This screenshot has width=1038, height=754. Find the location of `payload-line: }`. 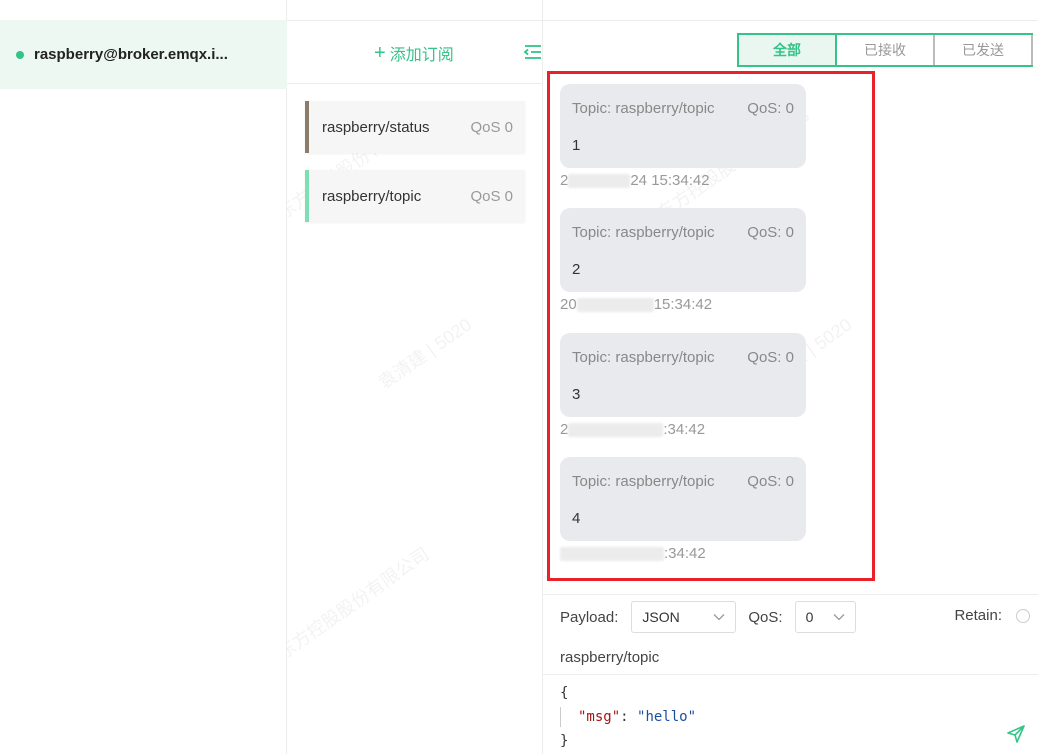

payload-line: } is located at coordinates (564, 741).